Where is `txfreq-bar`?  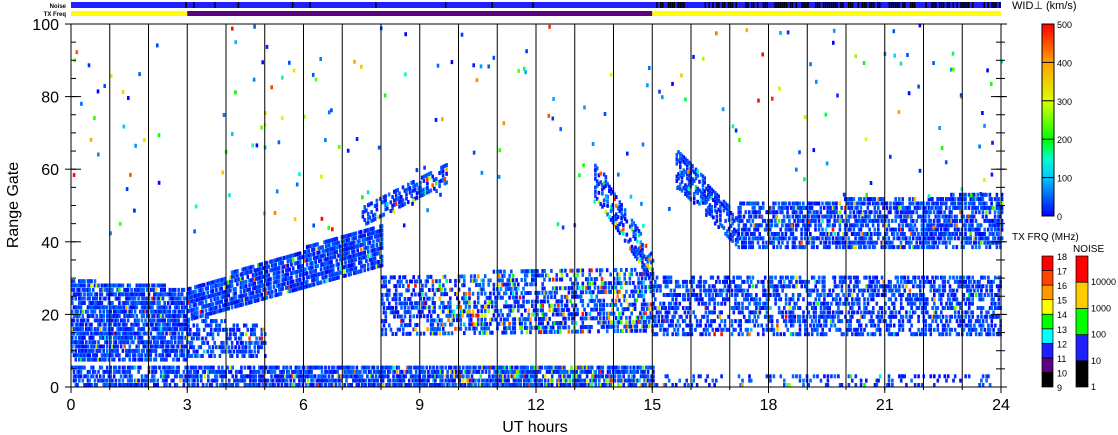 txfreq-bar is located at coordinates (536, 13).